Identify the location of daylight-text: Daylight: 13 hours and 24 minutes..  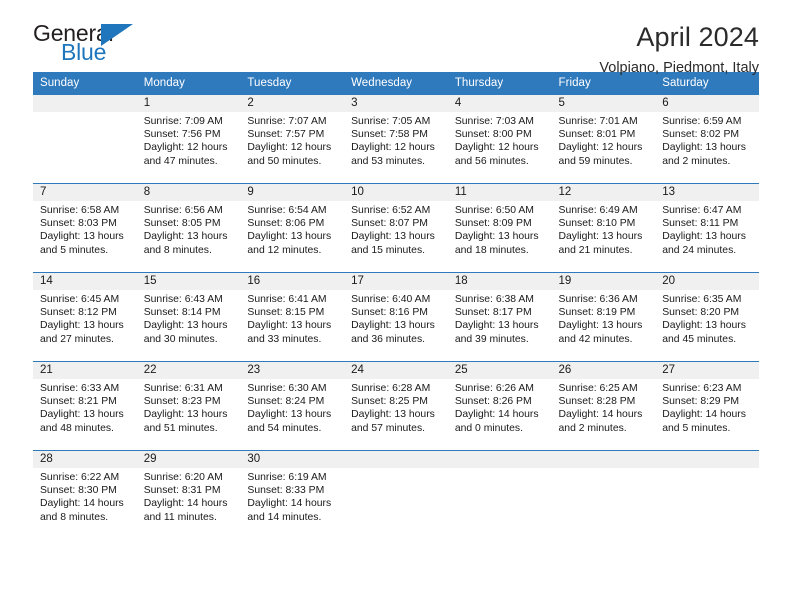
(704, 243).